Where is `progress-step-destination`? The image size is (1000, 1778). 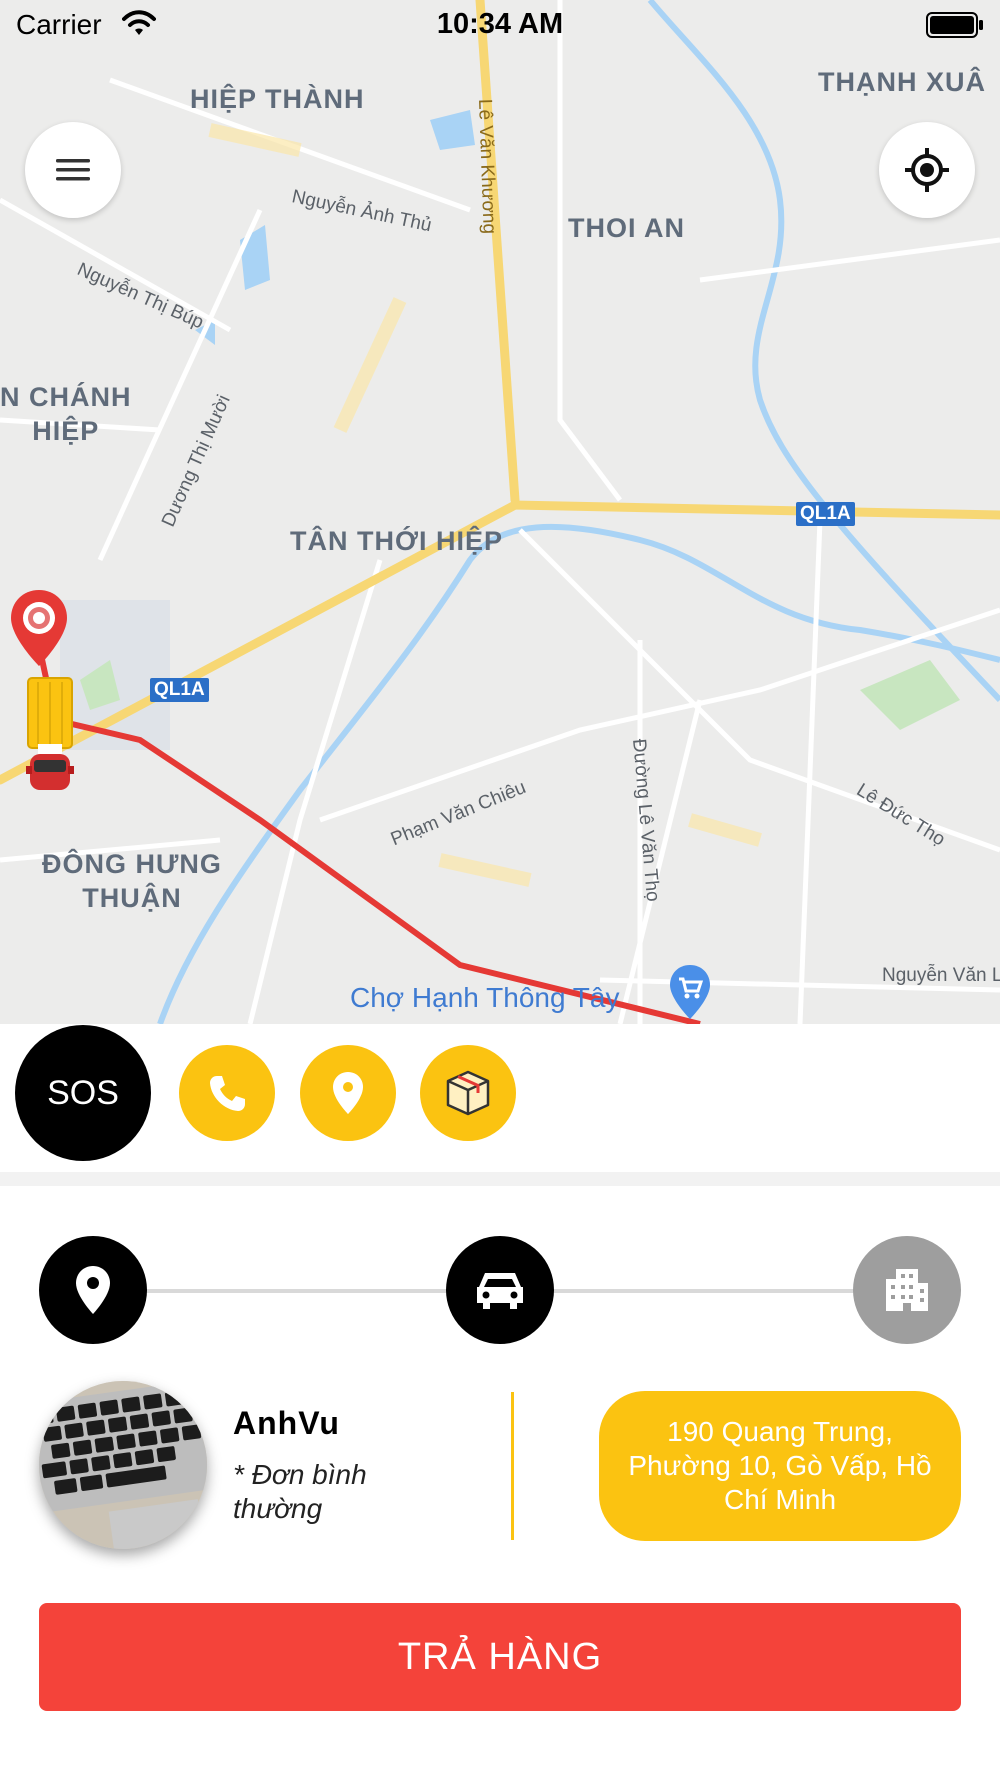 progress-step-destination is located at coordinates (907, 1290).